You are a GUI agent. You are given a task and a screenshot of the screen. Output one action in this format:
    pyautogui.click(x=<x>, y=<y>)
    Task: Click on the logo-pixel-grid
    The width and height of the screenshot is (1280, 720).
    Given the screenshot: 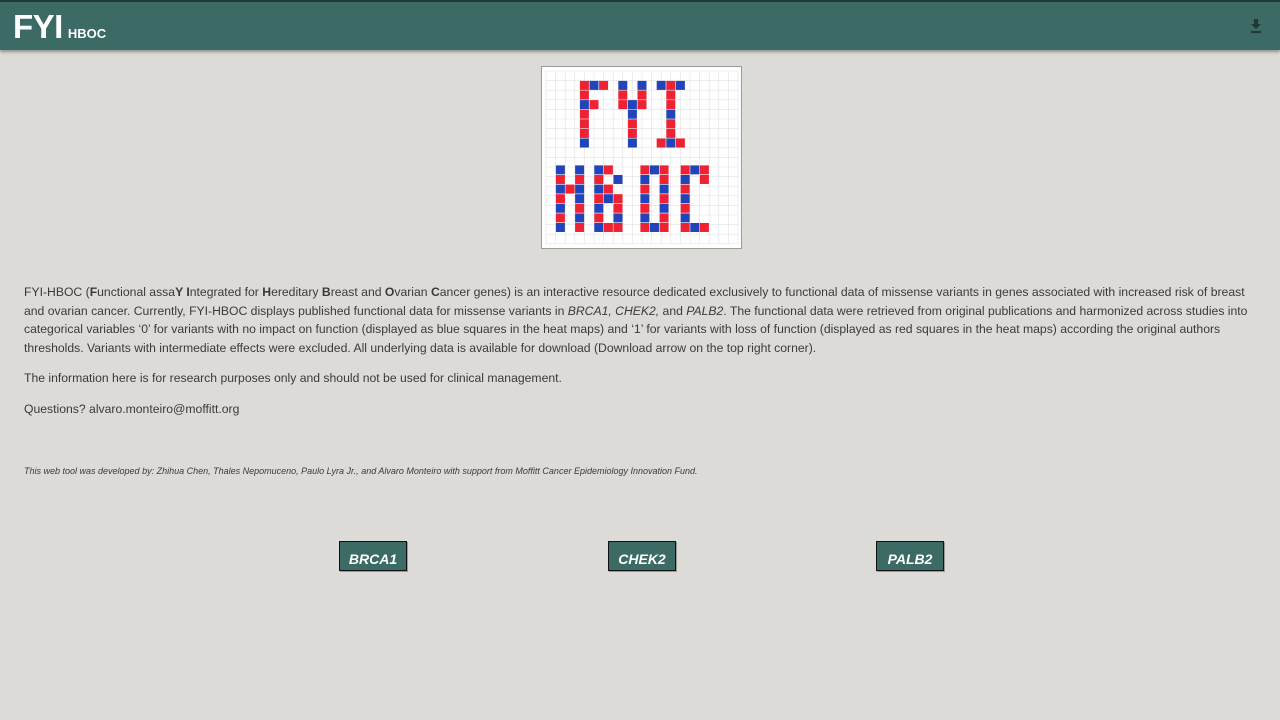 What is the action you would take?
    pyautogui.click(x=642, y=157)
    